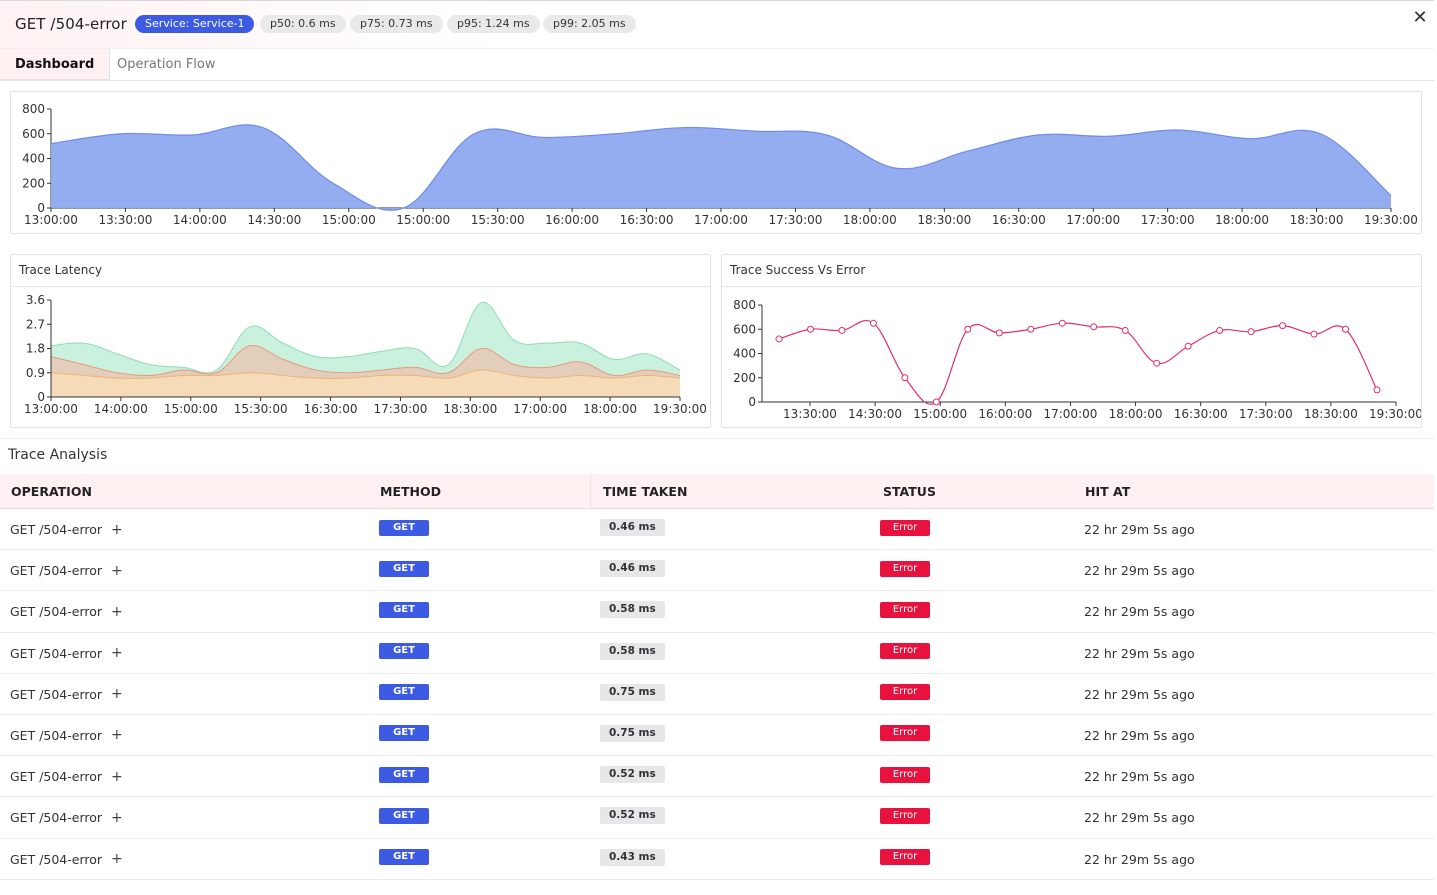  I want to click on time-badge: 0.58 ms, so click(632, 610).